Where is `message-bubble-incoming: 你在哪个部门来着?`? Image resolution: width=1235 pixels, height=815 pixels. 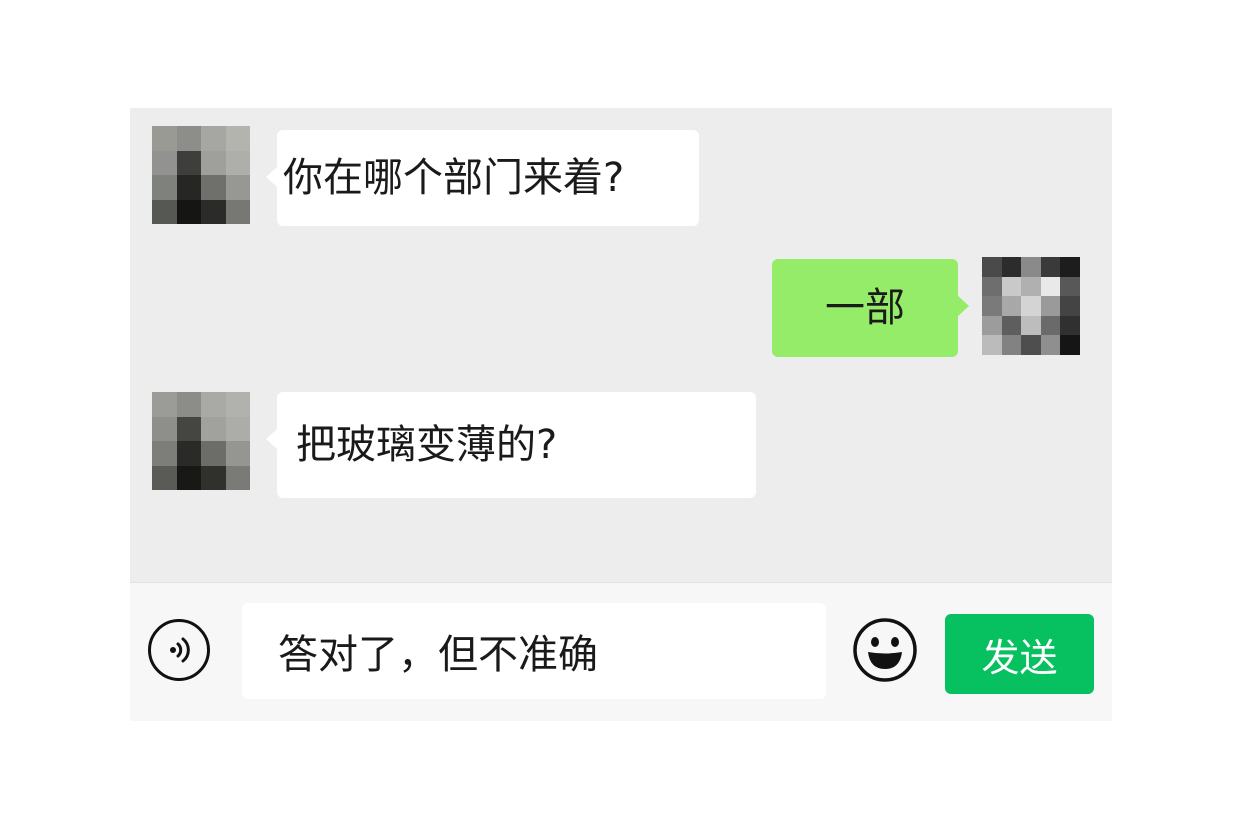
message-bubble-incoming: 你在哪个部门来着? is located at coordinates (482, 178).